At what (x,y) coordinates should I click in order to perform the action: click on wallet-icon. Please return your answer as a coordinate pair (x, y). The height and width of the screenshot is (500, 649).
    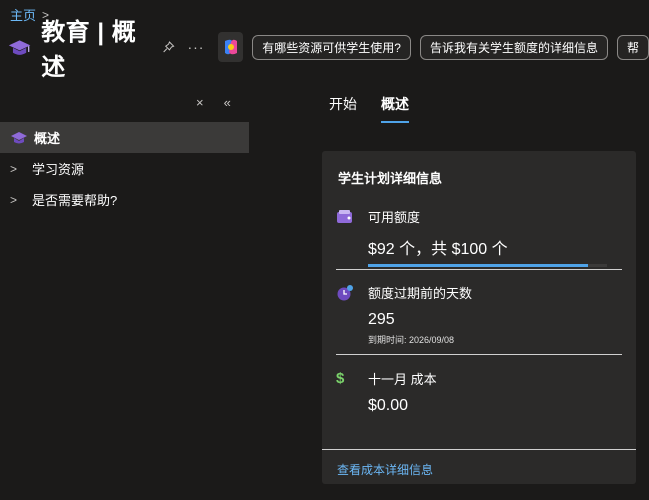
    Looking at the image, I should click on (344, 216).